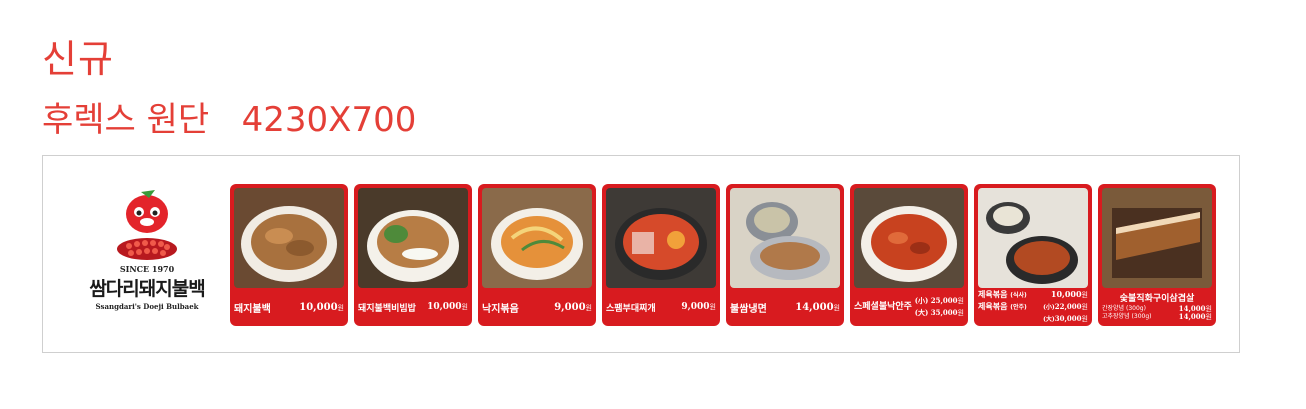 Image resolution: width=1306 pixels, height=409 pixels. I want to click on menu-card: 돼지불백비빔밥 10,000원, so click(413, 255).